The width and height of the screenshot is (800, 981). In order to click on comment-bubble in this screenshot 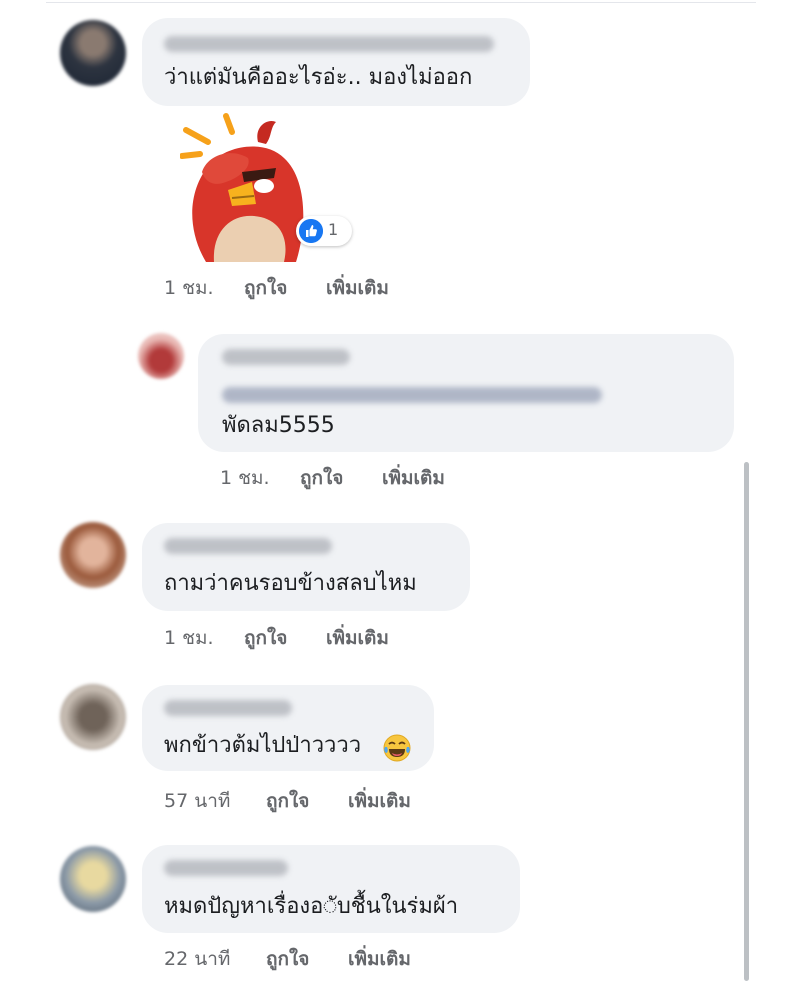, I will do `click(336, 62)`.